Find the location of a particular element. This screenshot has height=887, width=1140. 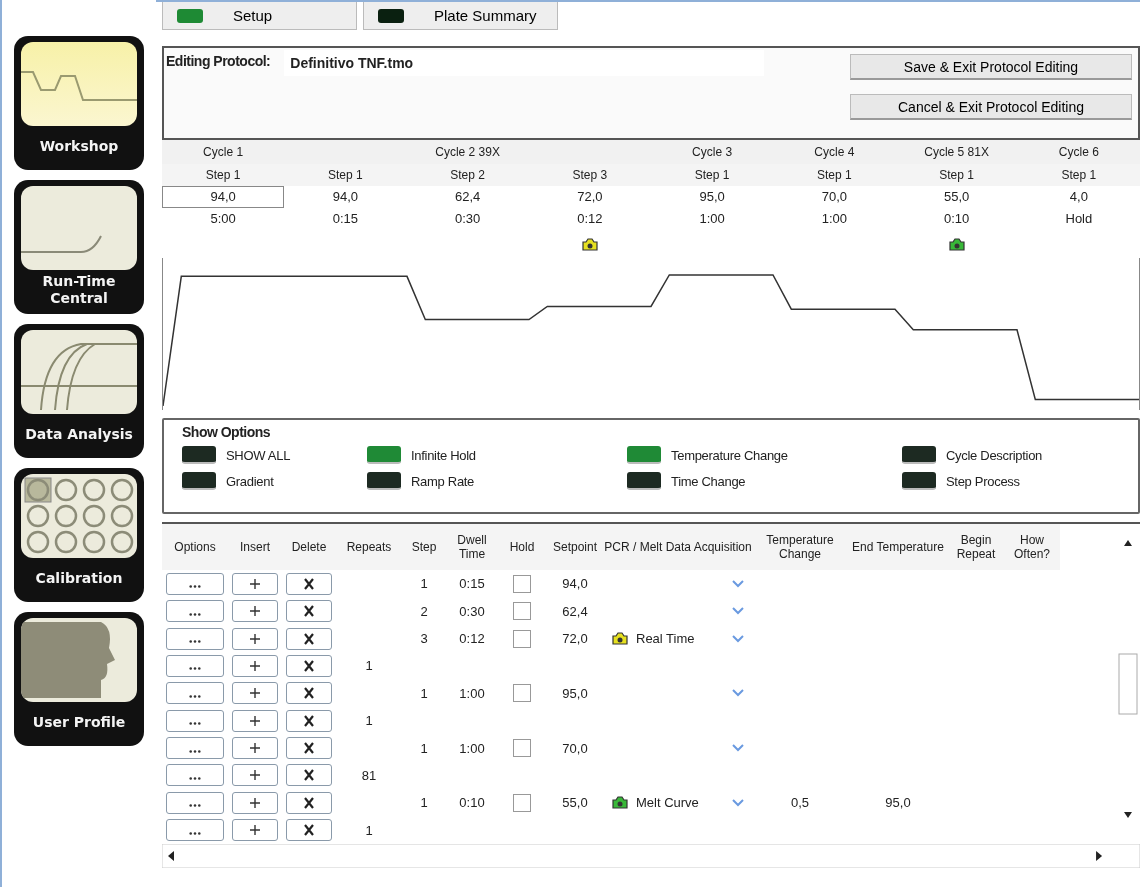

nav-tile: Data Analysis is located at coordinates (79, 391).